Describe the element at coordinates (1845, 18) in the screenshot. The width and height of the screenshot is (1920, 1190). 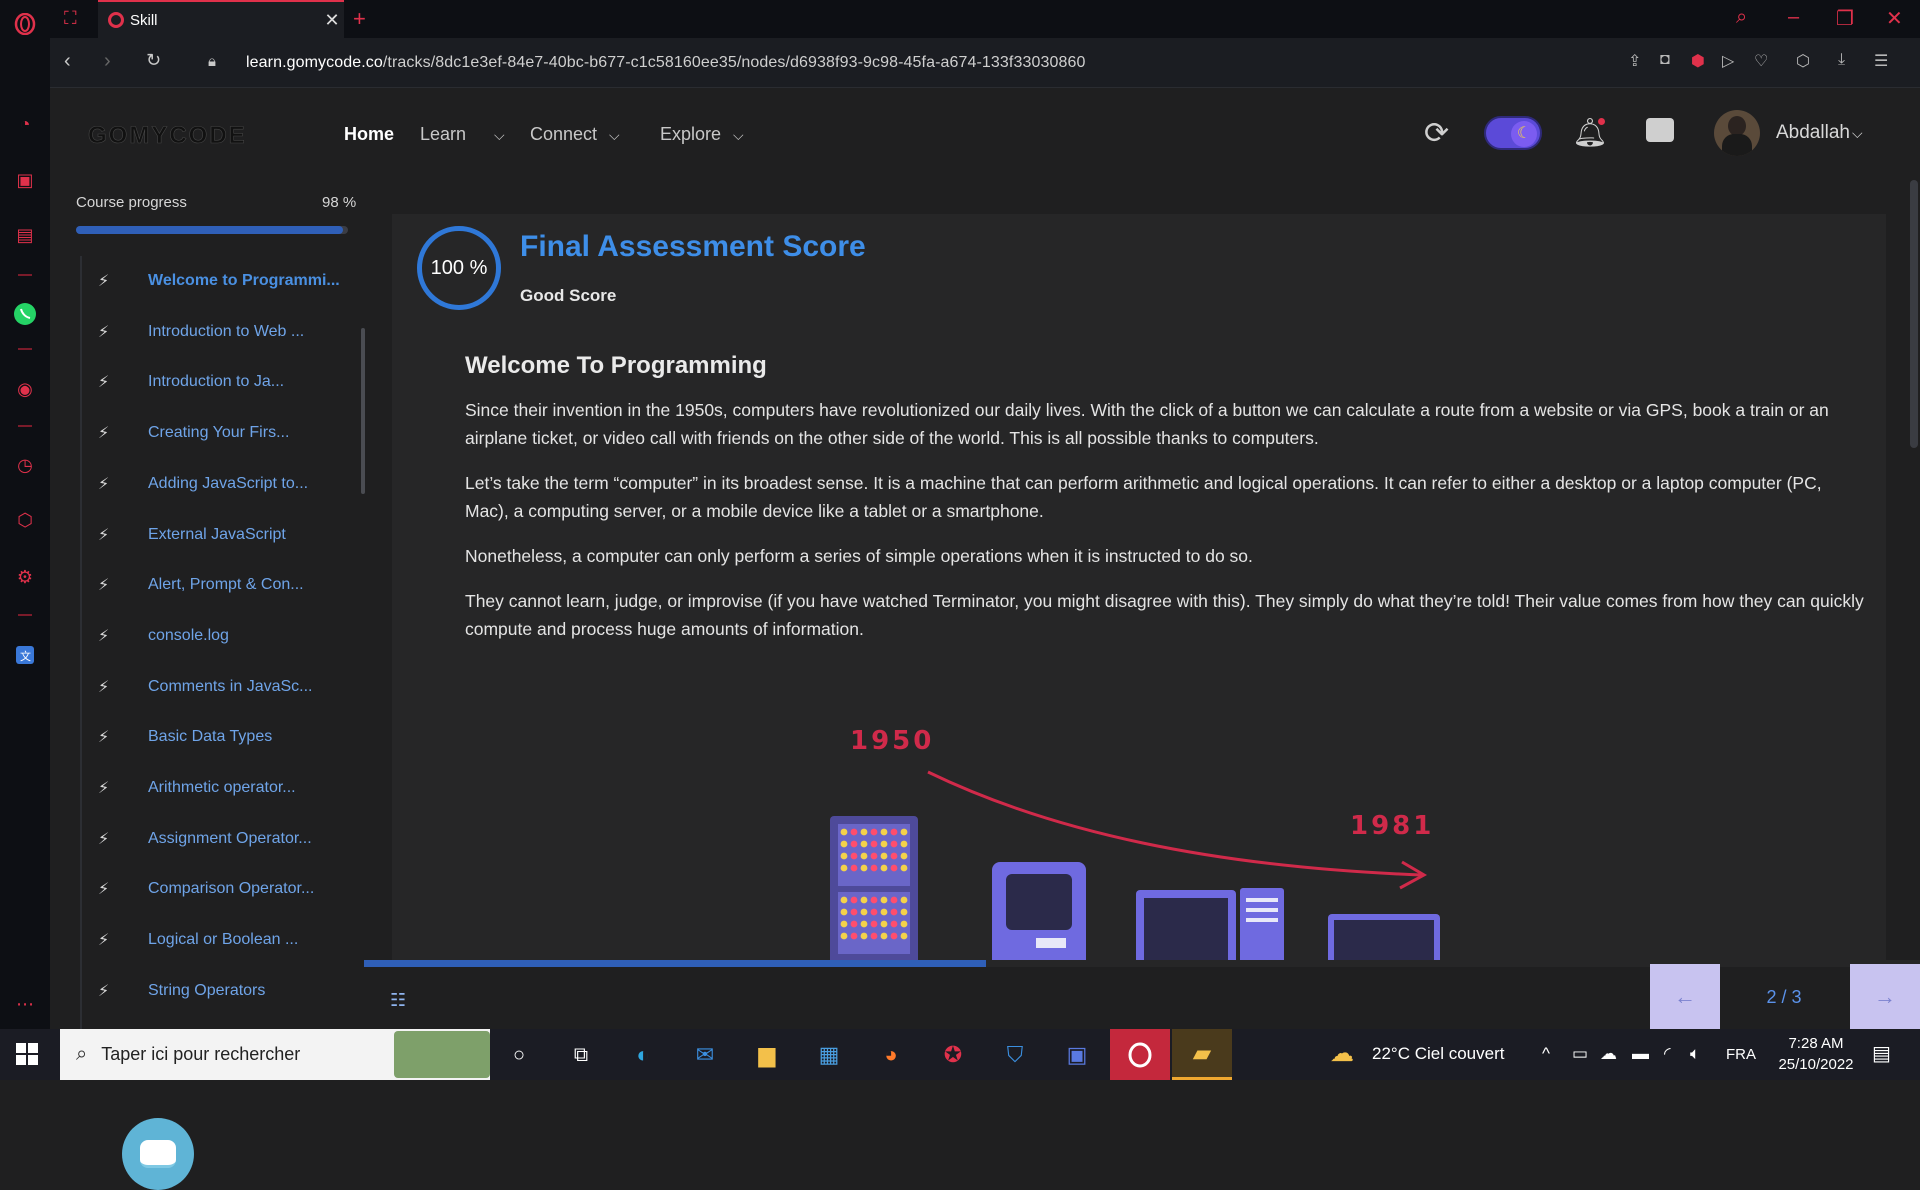
I see `restore-icon: ❐` at that location.